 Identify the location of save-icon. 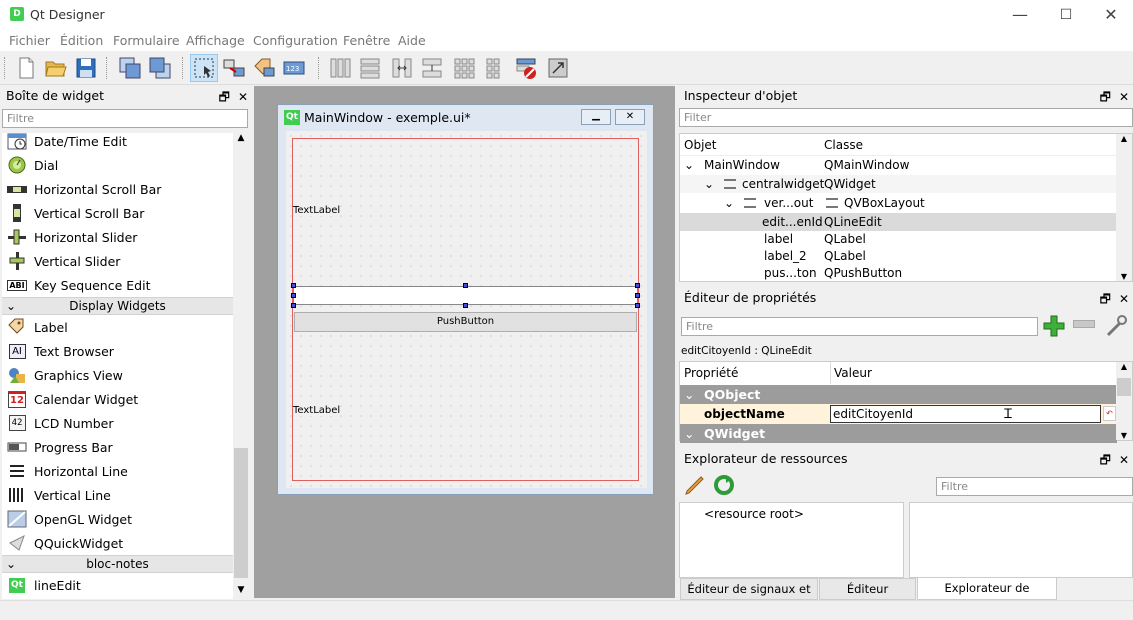
(86, 68).